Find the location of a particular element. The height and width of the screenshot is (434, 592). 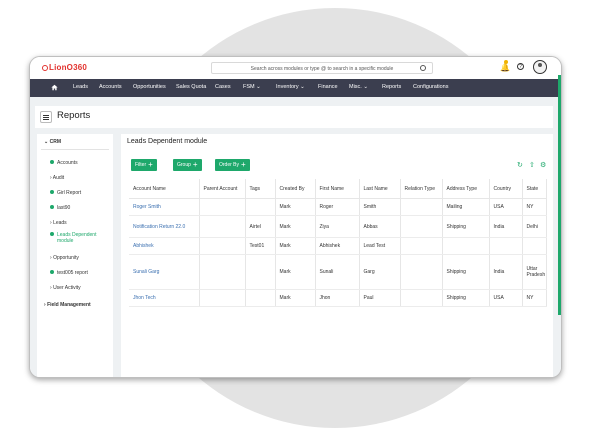

table-row: Roger Smith Mark Roger Smith Mailing USA NY is located at coordinates (338, 207).